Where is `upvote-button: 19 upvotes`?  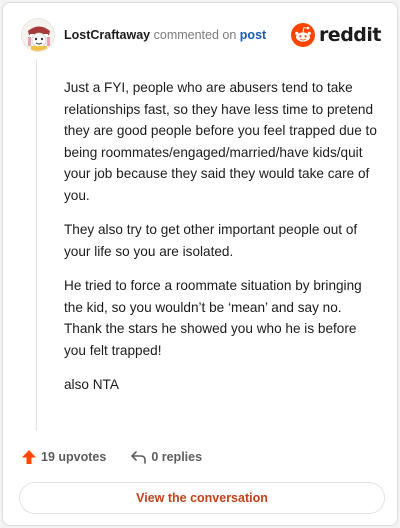 upvote-button: 19 upvotes is located at coordinates (63, 457).